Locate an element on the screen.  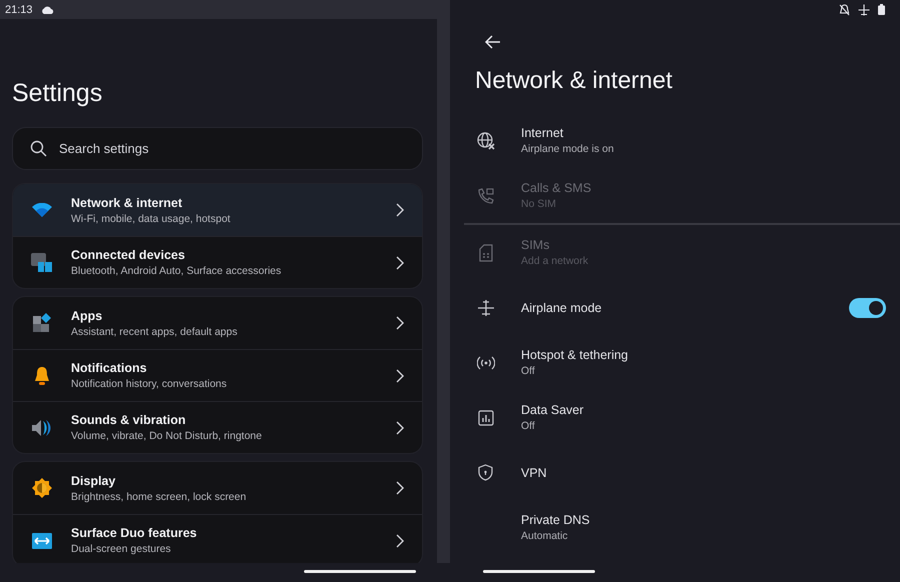
item-subtitle: Airplane mode is on is located at coordinates (568, 149).